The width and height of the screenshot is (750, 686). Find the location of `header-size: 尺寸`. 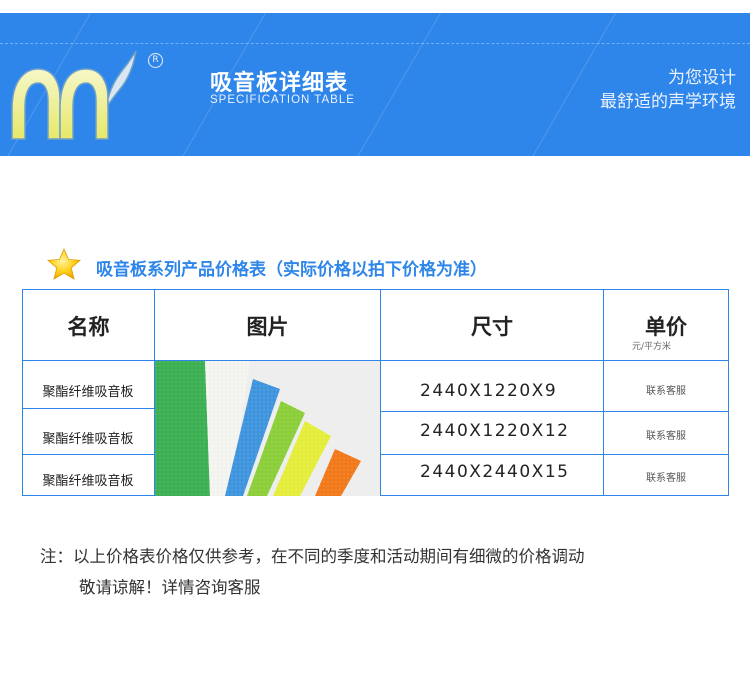

header-size: 尺寸 is located at coordinates (492, 326).